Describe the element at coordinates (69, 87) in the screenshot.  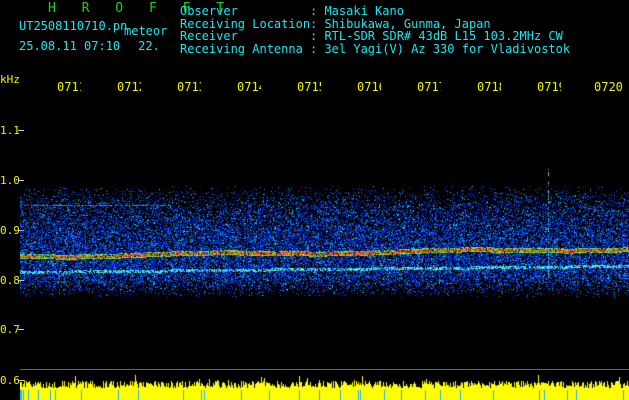
I see `x-tick-label: 0711` at that location.